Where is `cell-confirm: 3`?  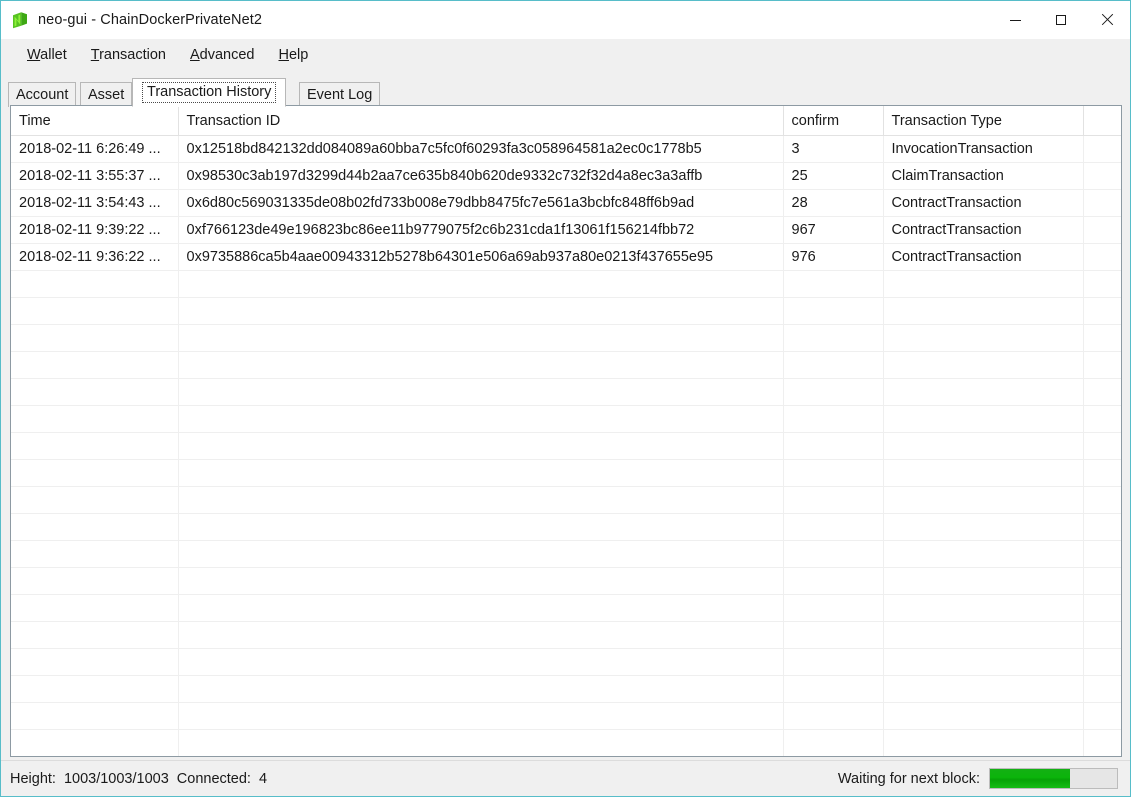
cell-confirm: 3 is located at coordinates (833, 149).